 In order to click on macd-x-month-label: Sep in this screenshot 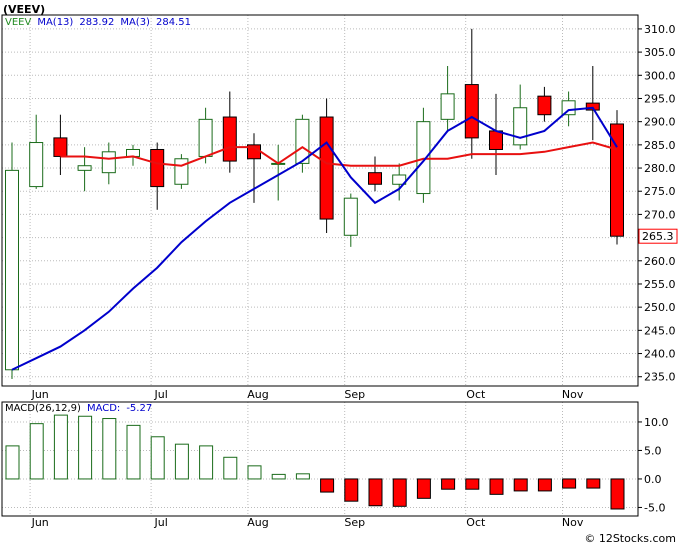, I will do `click(354, 522)`.